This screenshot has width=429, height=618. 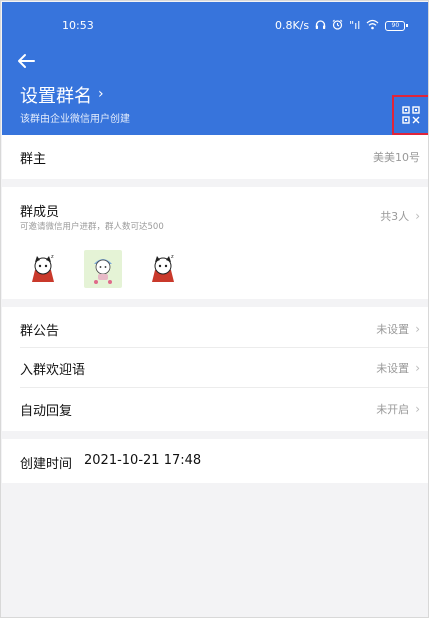 What do you see at coordinates (355, 25) in the screenshot?
I see `signal-icon: "ıl` at bounding box center [355, 25].